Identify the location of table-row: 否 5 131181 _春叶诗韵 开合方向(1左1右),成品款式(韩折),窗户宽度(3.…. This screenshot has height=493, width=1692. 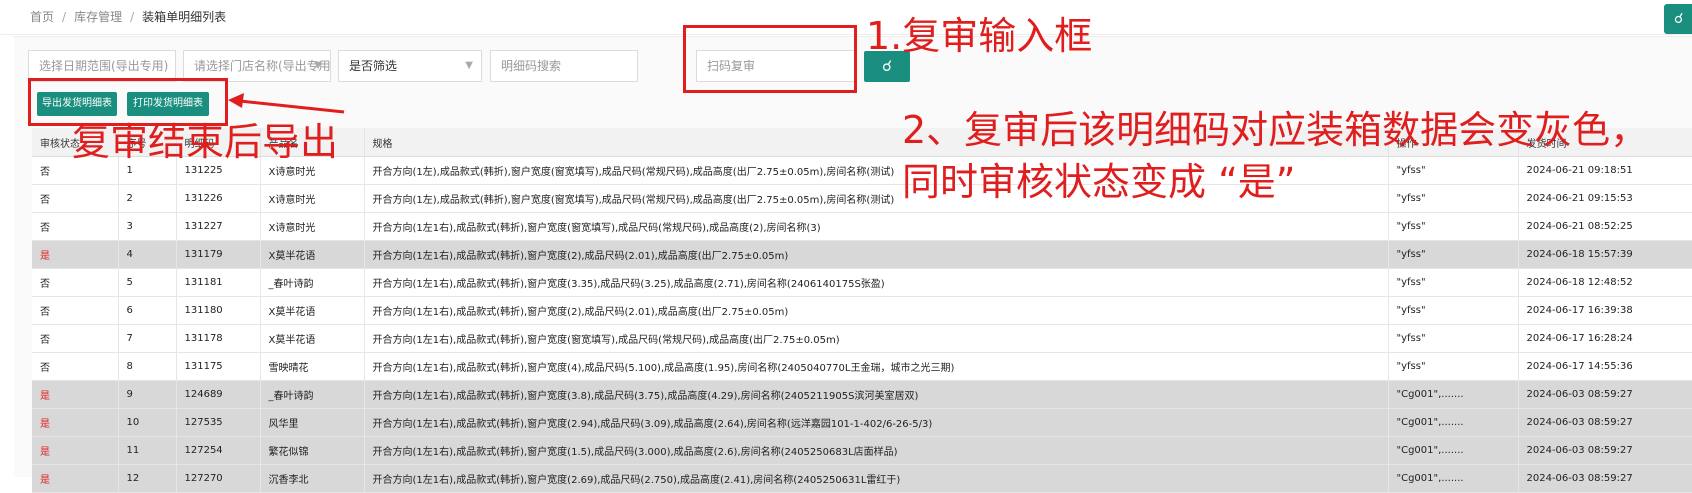
(862, 282).